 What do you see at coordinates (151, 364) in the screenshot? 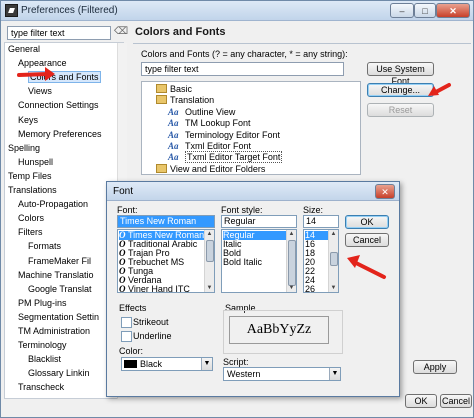
I see `color-value: Black` at bounding box center [151, 364].